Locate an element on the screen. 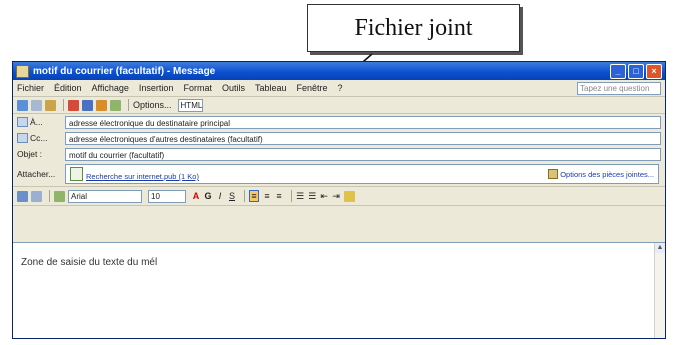  maximize-button: □ is located at coordinates (636, 71).